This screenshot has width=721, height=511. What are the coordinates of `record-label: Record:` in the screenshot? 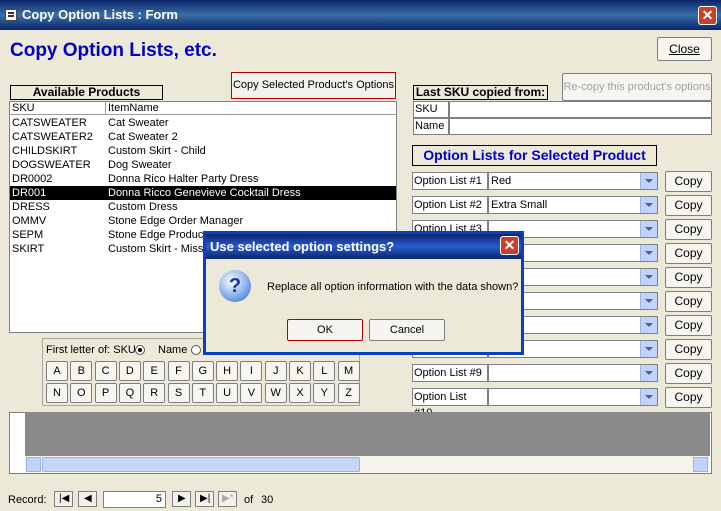 It's located at (27, 500).